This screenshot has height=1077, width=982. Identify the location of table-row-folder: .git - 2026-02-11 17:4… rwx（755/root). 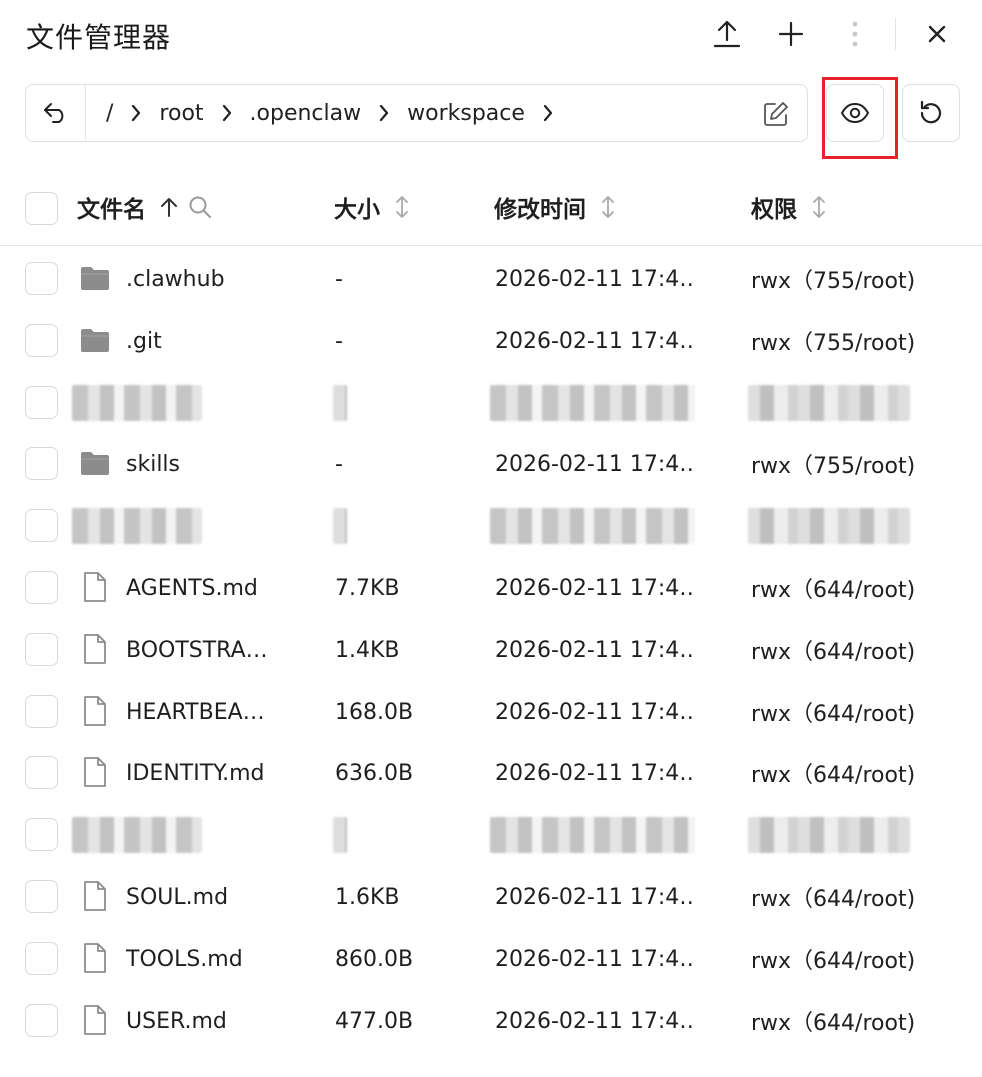
(491, 341).